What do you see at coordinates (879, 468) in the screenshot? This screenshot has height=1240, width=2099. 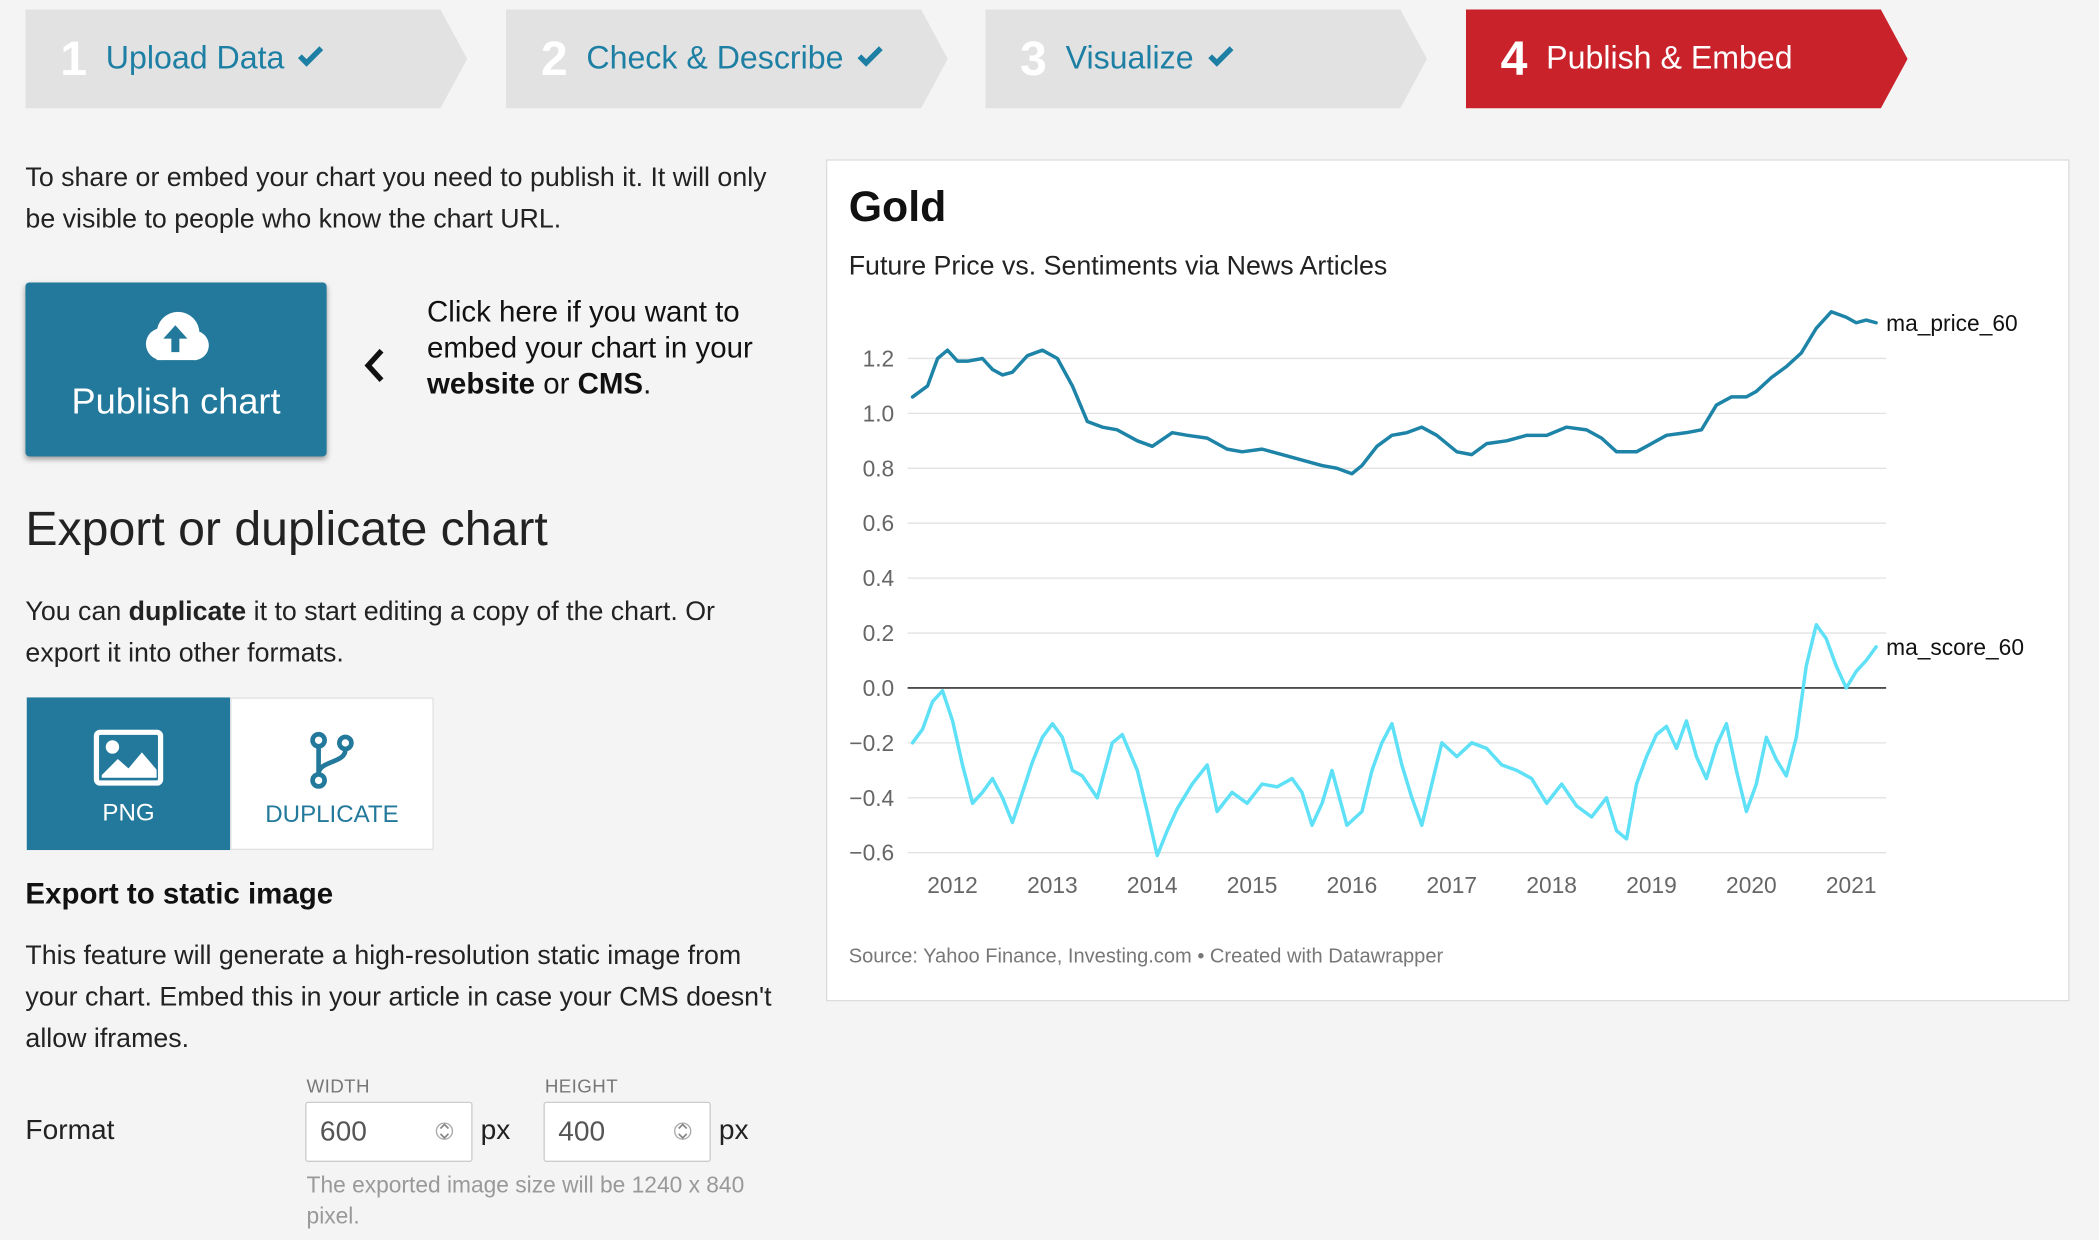 I see `y-tick-label: 0.8` at bounding box center [879, 468].